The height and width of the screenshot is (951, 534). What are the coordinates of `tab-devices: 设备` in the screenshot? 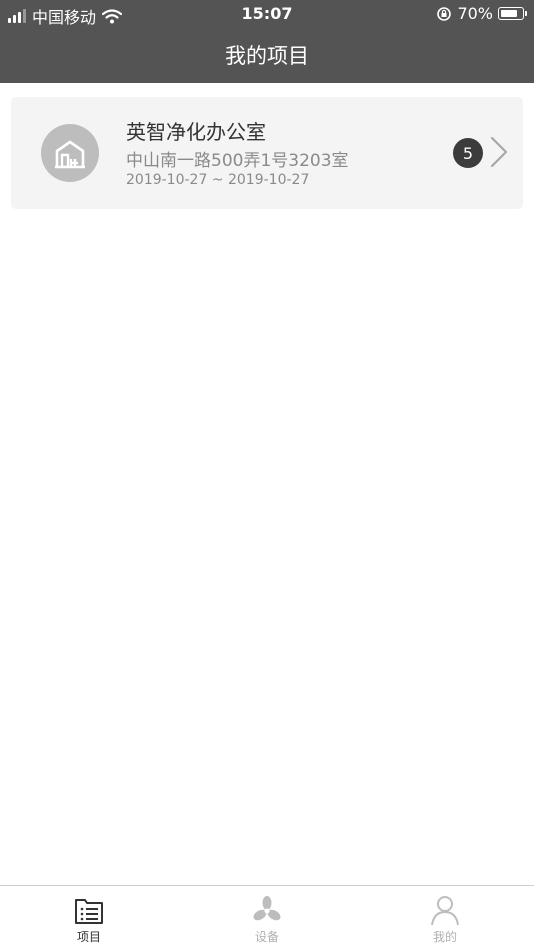 It's located at (267, 918).